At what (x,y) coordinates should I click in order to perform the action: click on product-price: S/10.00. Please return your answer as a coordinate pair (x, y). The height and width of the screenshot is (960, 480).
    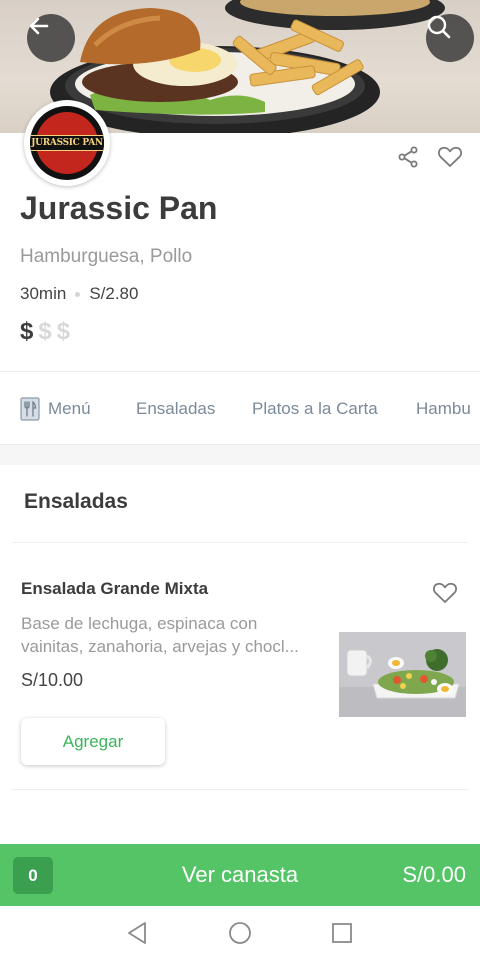
    Looking at the image, I should click on (52, 680).